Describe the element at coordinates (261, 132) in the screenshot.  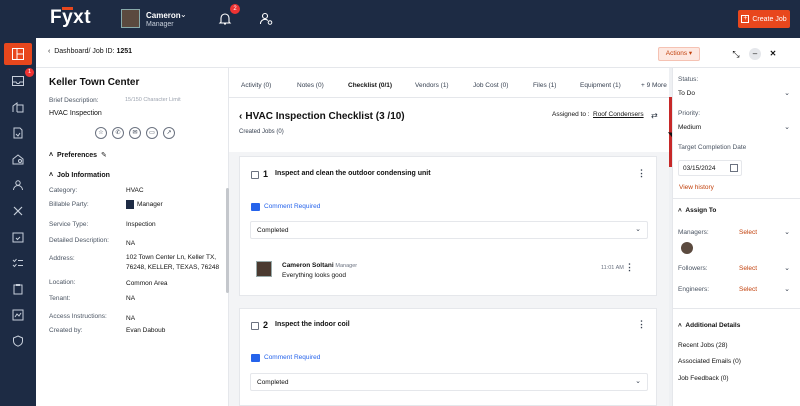
I see `created-jobs: Created Jobs (0)` at that location.